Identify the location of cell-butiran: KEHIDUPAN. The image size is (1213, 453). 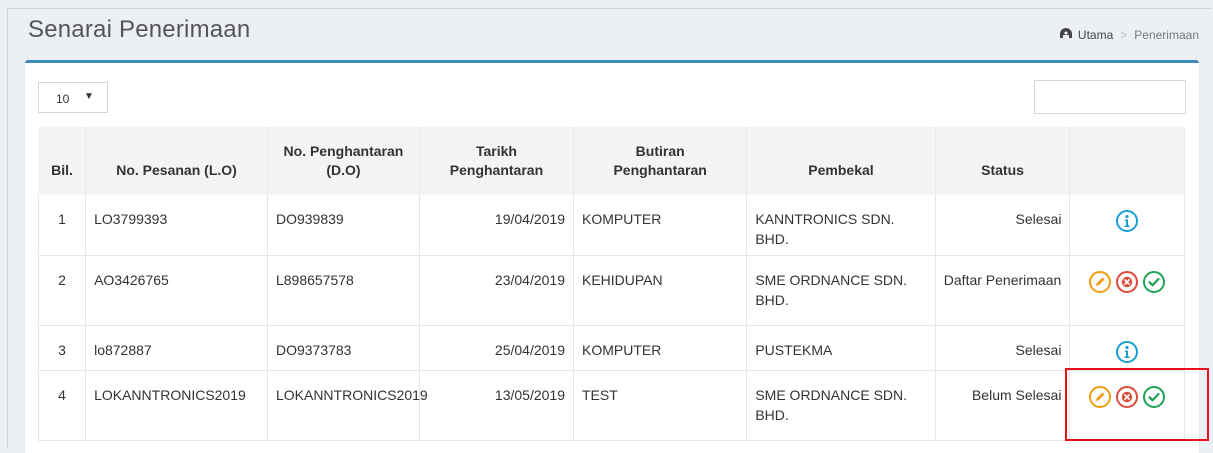
(660, 290).